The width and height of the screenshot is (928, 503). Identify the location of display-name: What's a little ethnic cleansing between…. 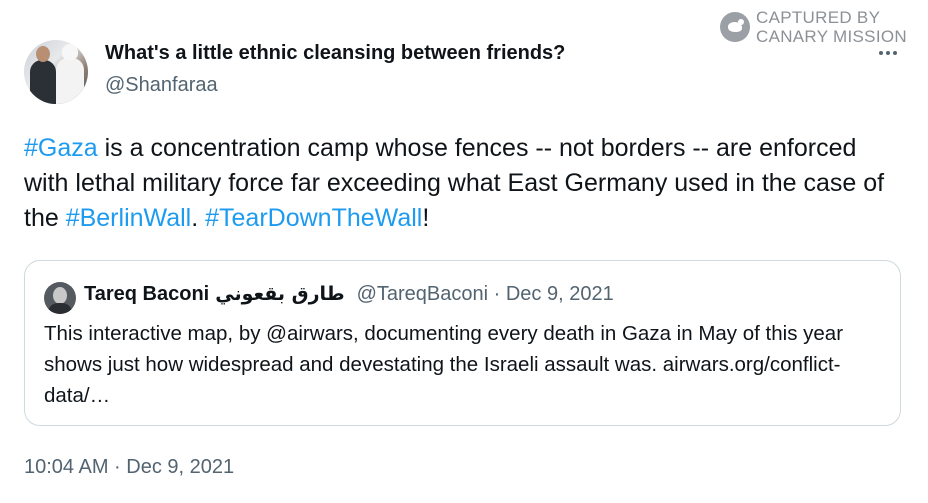
(335, 53).